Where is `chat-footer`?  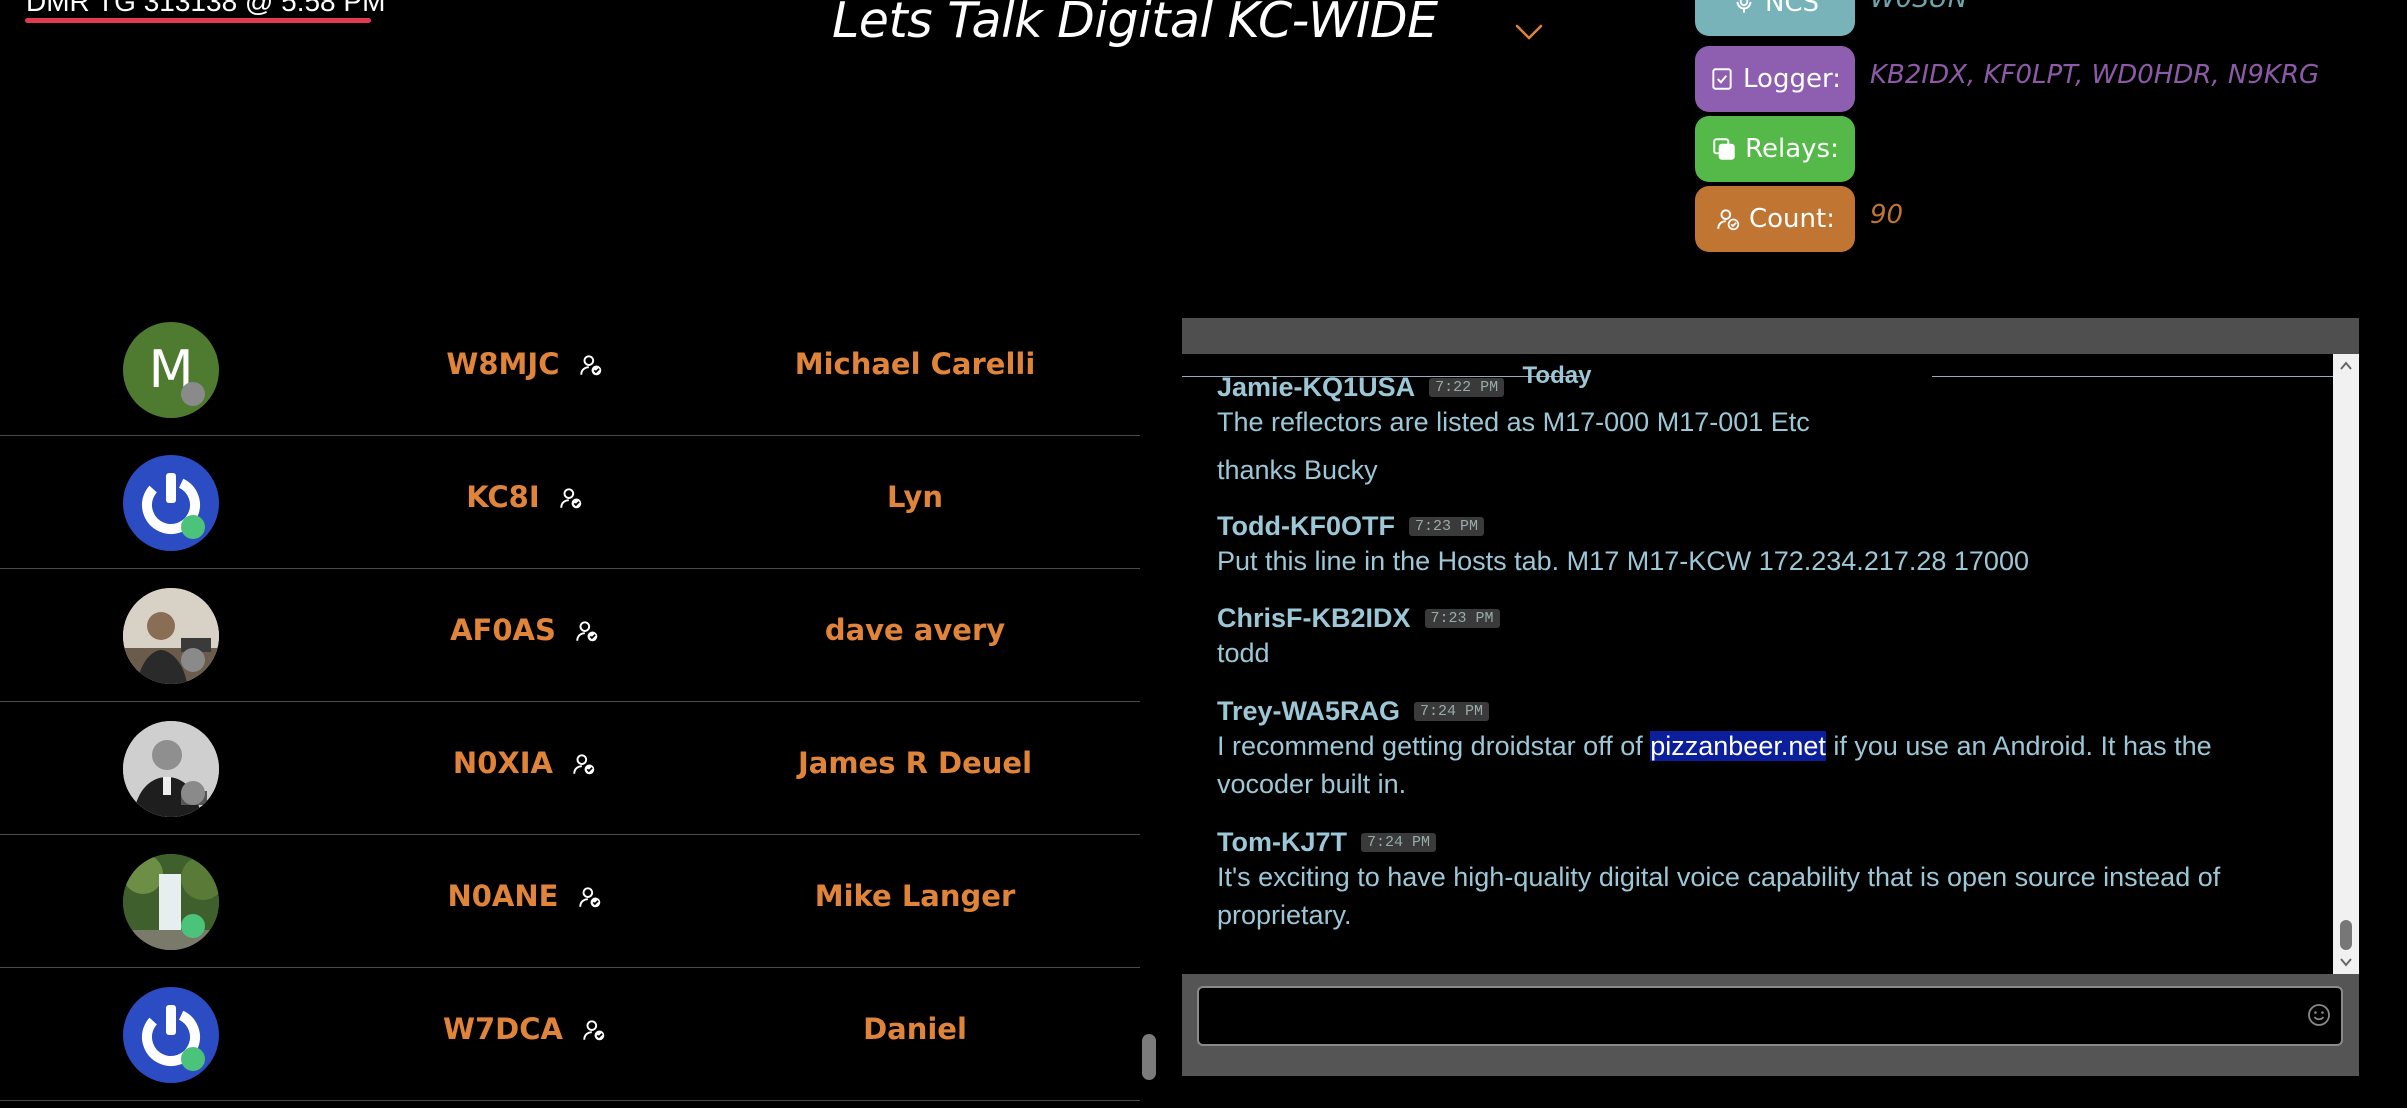
chat-footer is located at coordinates (1770, 1025).